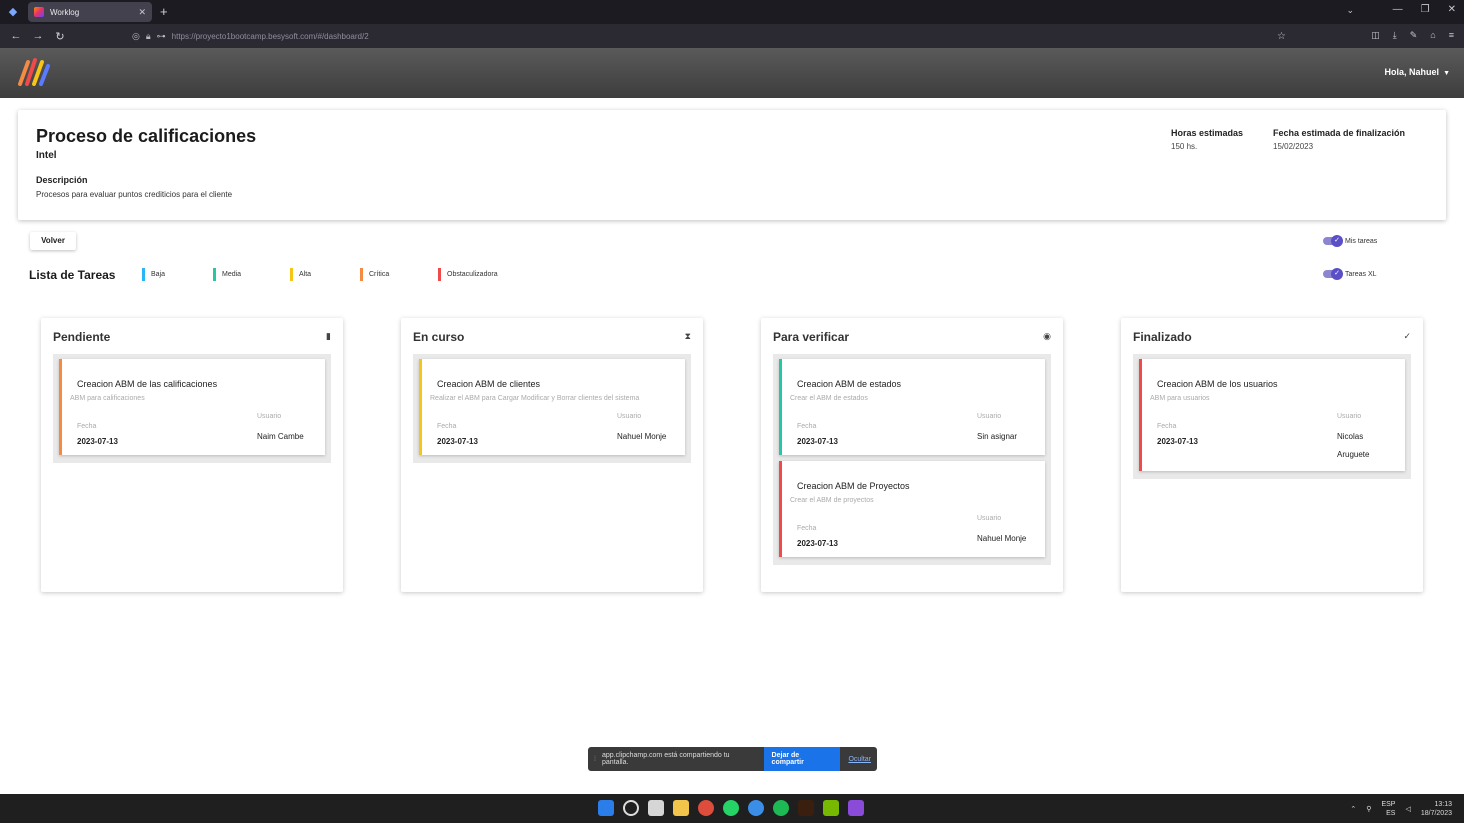  I want to click on back-arrow-icon: ←, so click(16, 36).